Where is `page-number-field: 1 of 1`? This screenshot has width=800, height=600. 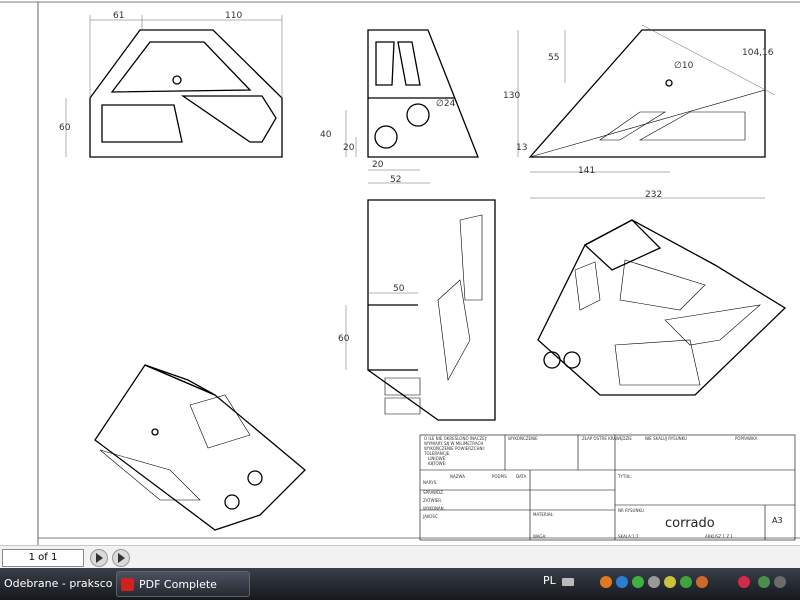 page-number-field: 1 of 1 is located at coordinates (43, 558).